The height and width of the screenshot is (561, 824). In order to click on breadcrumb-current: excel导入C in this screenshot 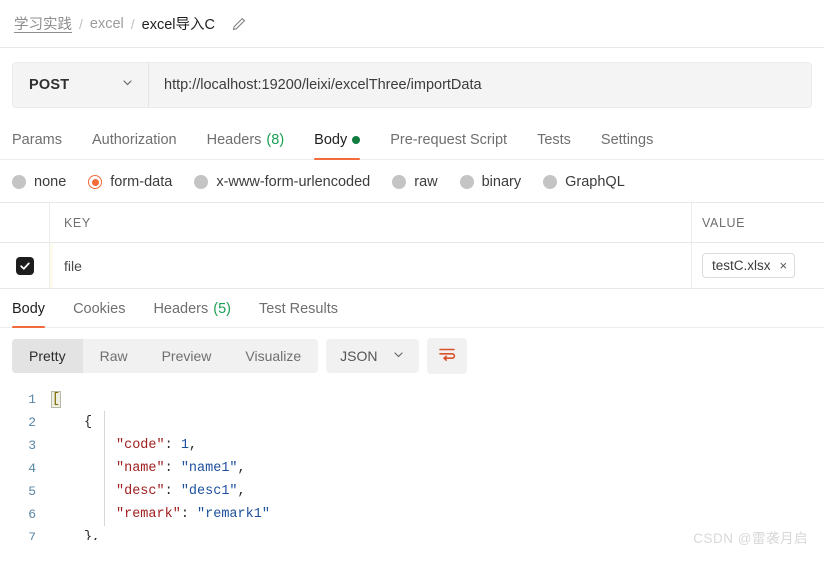, I will do `click(178, 23)`.